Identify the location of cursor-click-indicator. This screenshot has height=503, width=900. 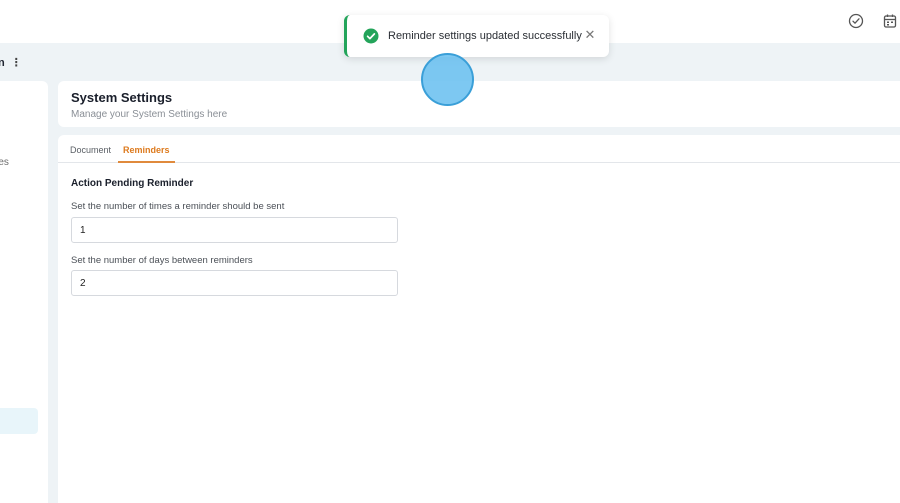
(447, 79).